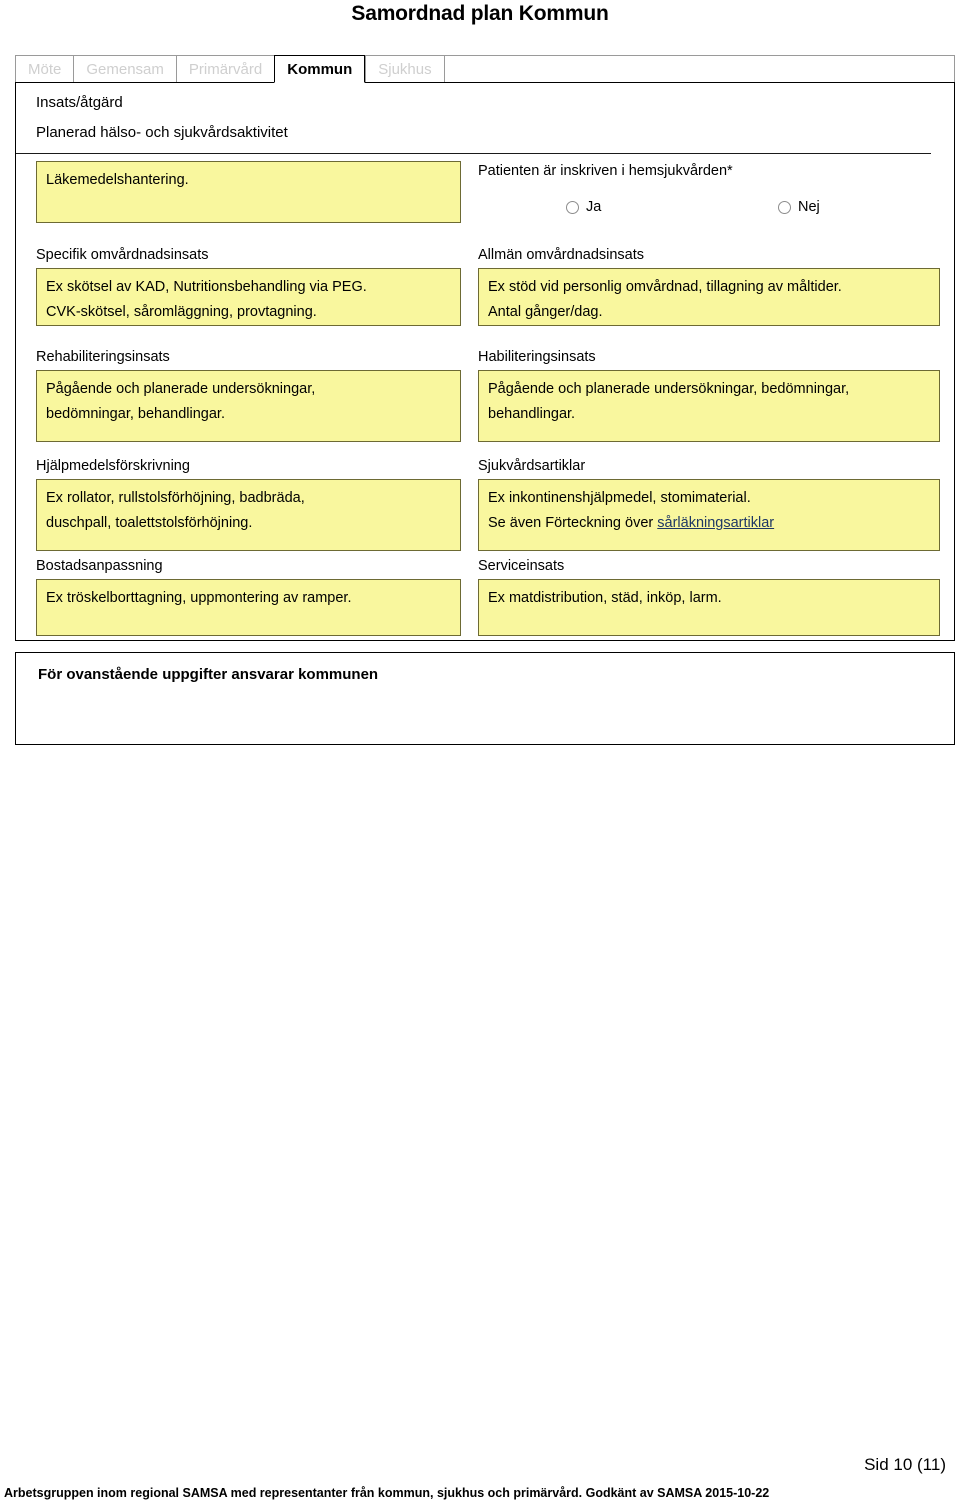  Describe the element at coordinates (537, 357) in the screenshot. I see `label-habiliteringsinsats: Habiliteringsinsats` at that location.